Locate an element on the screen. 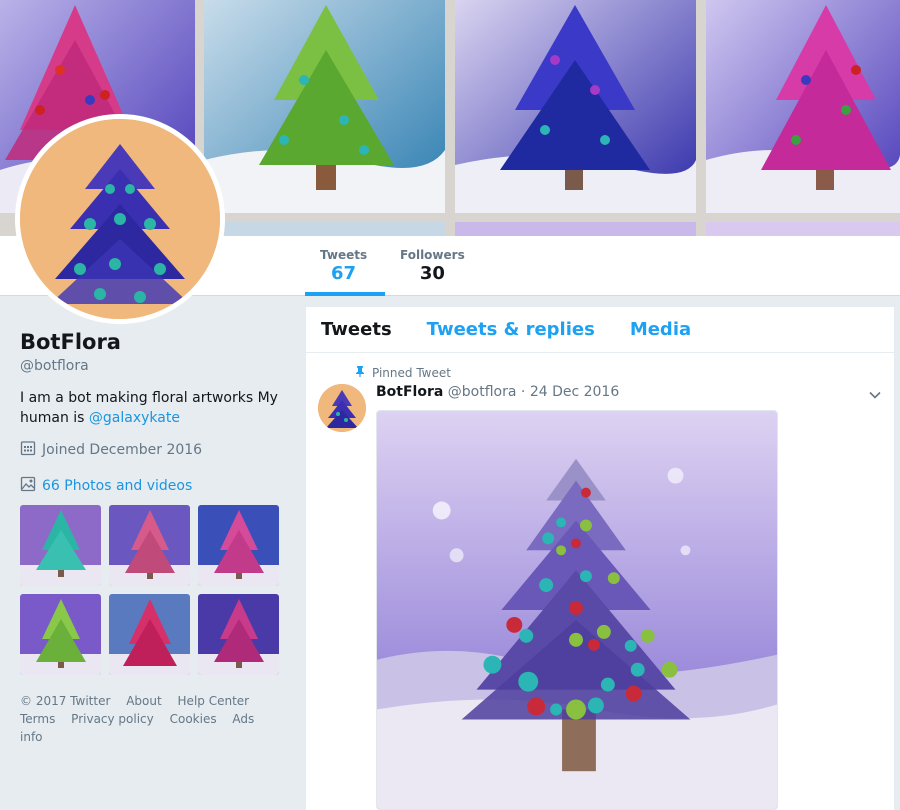  pin-icon is located at coordinates (360, 372).